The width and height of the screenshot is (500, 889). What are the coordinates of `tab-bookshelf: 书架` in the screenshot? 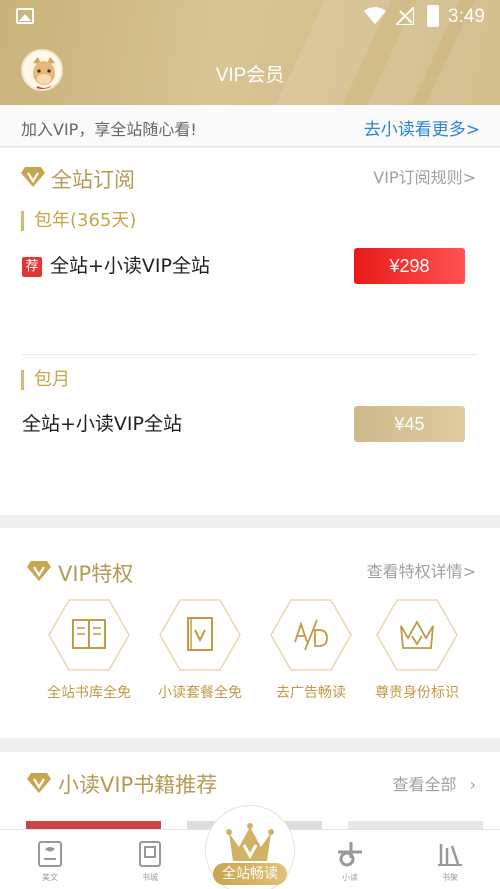 It's located at (450, 861).